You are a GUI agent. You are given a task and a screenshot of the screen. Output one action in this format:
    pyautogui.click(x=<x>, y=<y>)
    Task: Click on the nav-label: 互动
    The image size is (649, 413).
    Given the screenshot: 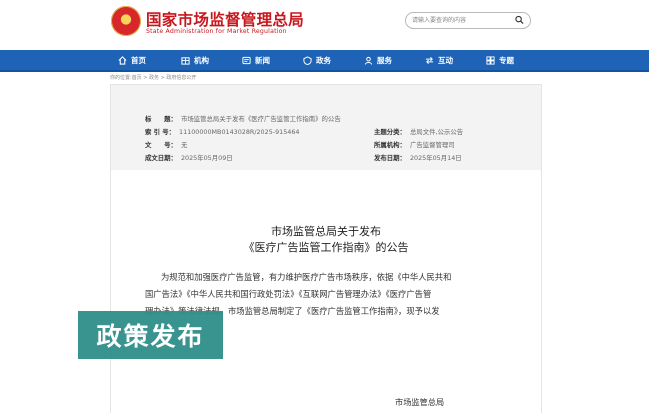 What is the action you would take?
    pyautogui.click(x=445, y=60)
    